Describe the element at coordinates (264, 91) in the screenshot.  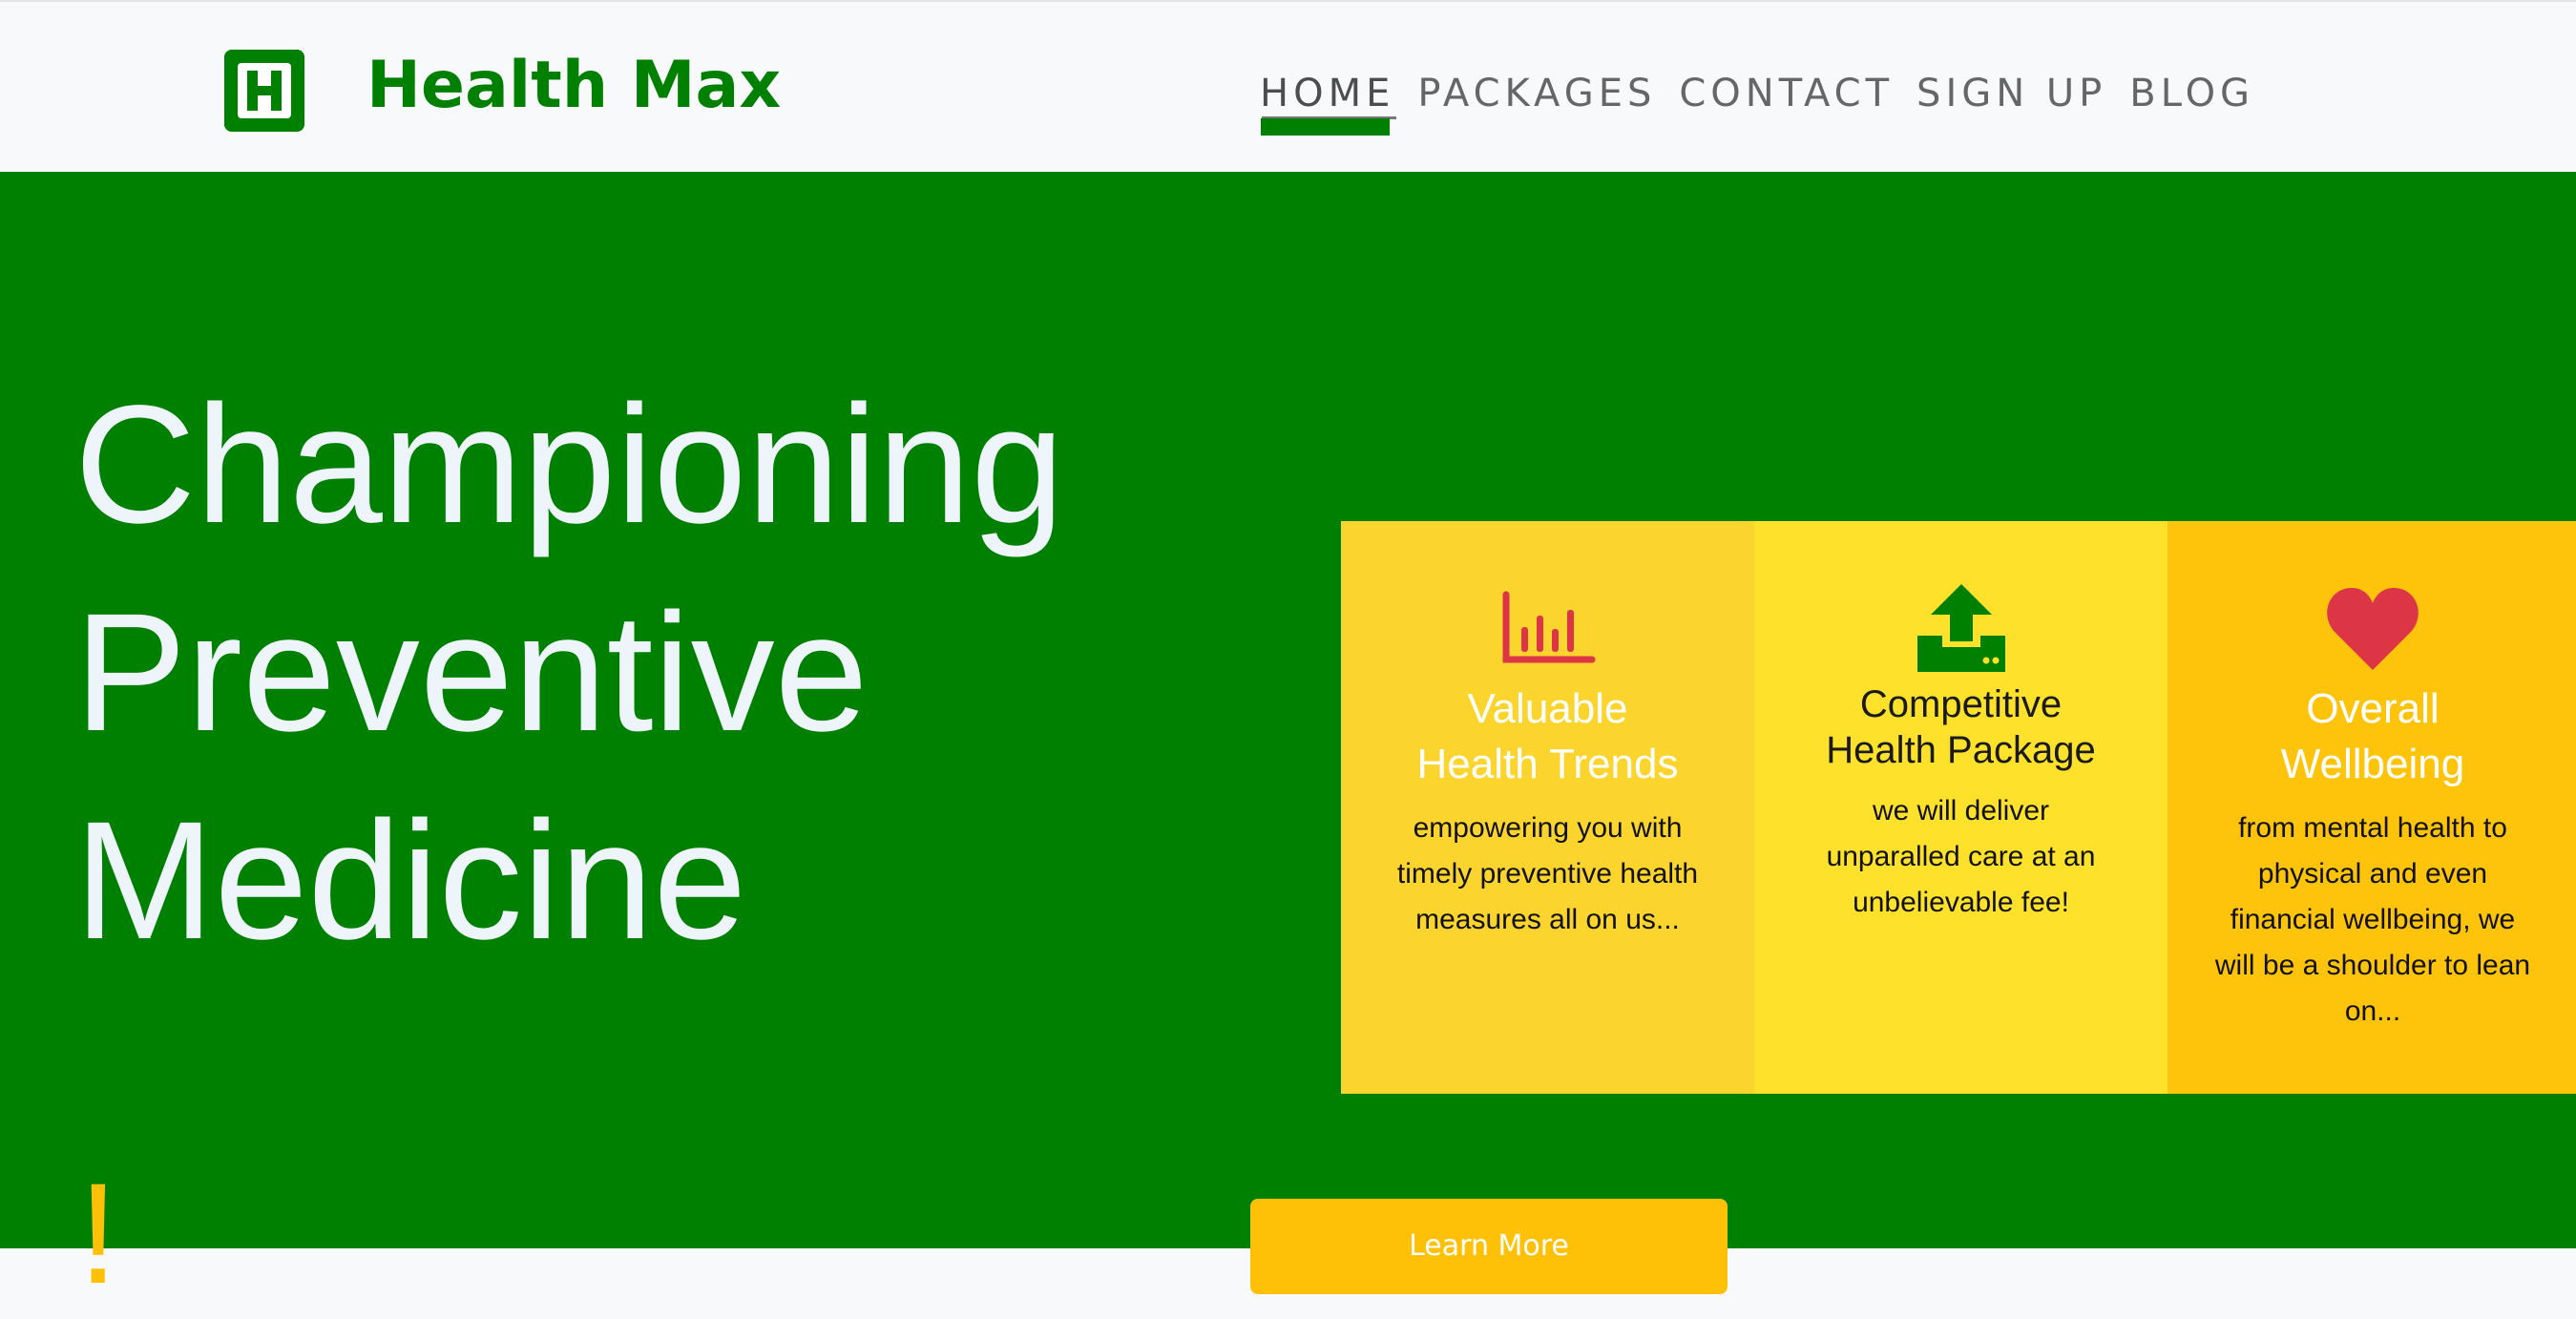
I see `brand-logo-icon` at that location.